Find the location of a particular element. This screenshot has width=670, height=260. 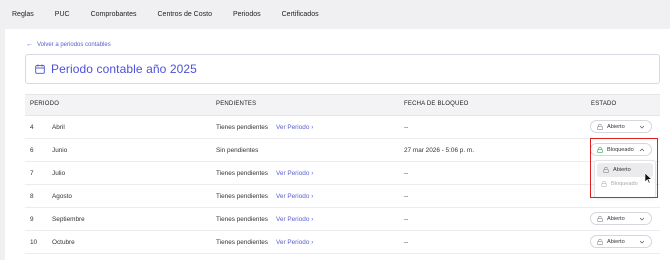

page-title-box: Periodo contable año 2025 is located at coordinates (342, 69).